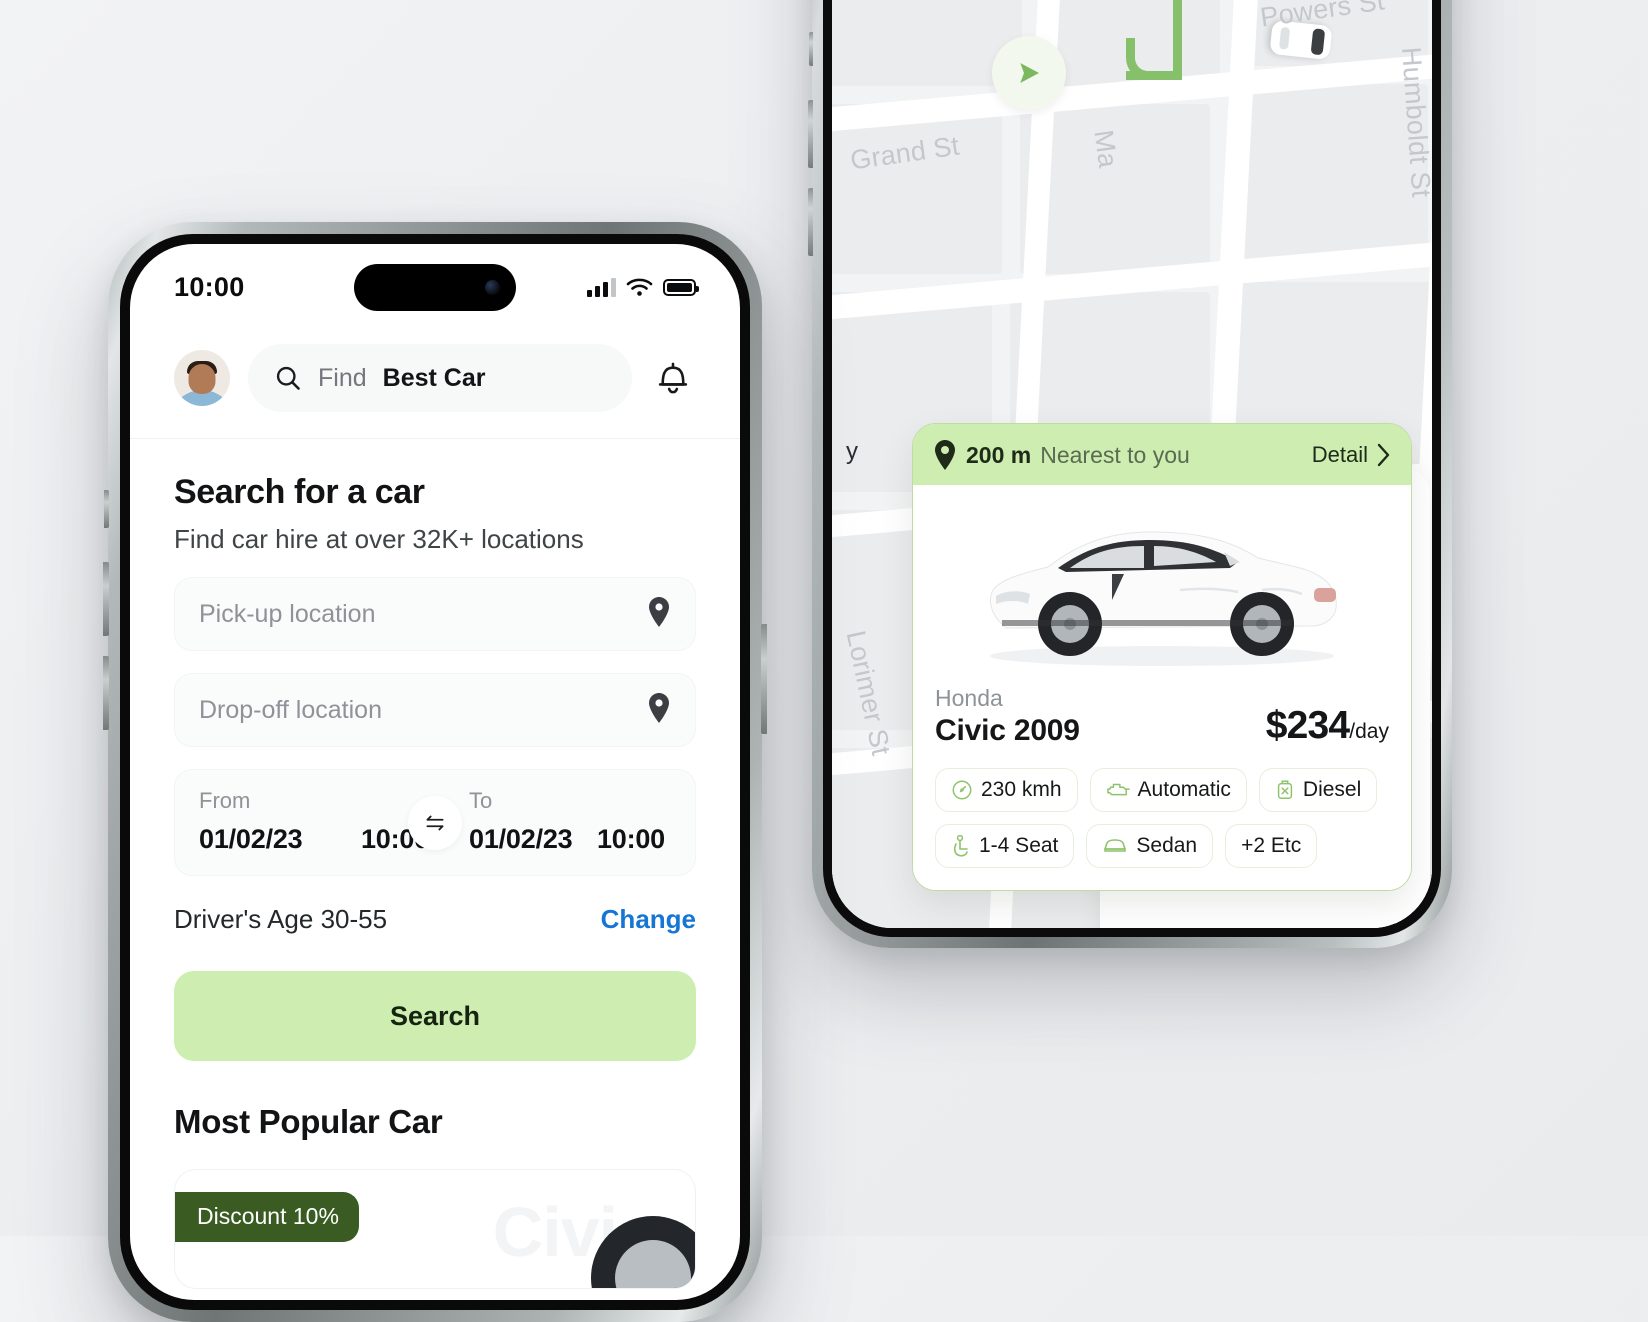  What do you see at coordinates (945, 455) in the screenshot?
I see `location-pin-icon` at bounding box center [945, 455].